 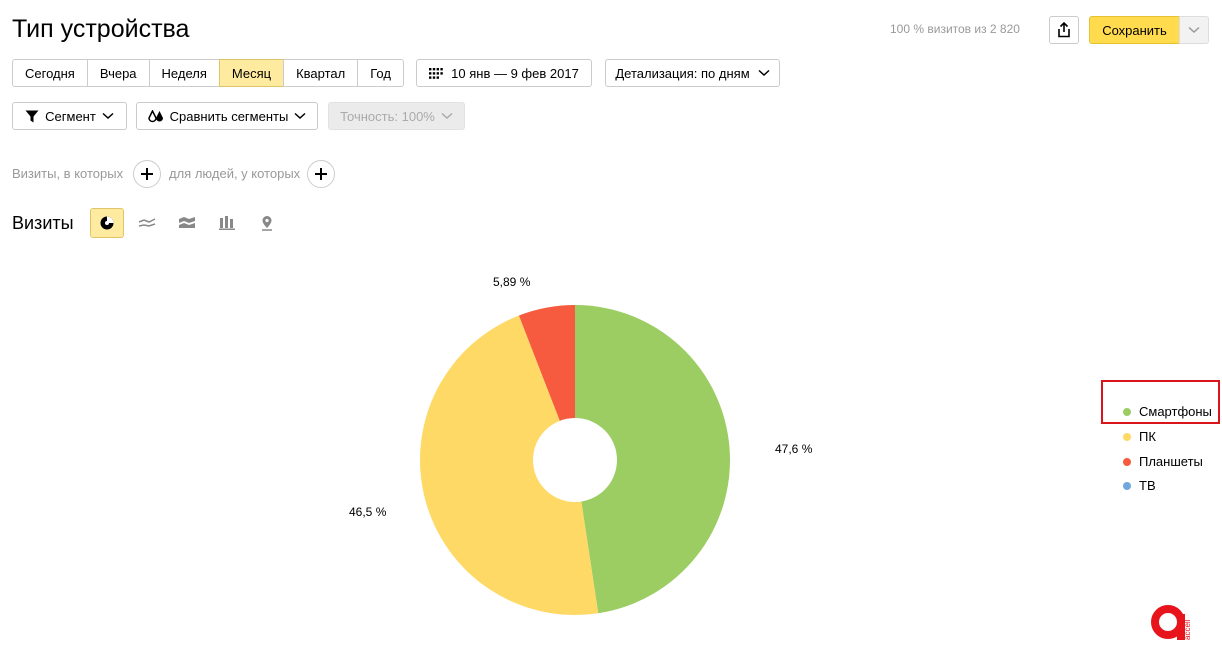 I want to click on legend-label: Смартфоны, so click(x=1175, y=411).